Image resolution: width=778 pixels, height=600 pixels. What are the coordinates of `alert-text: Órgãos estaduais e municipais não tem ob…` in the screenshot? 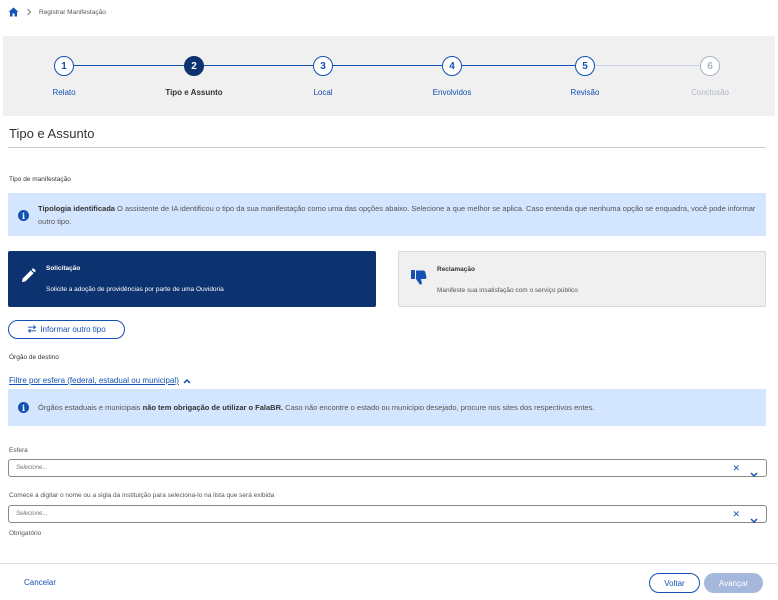 It's located at (397, 407).